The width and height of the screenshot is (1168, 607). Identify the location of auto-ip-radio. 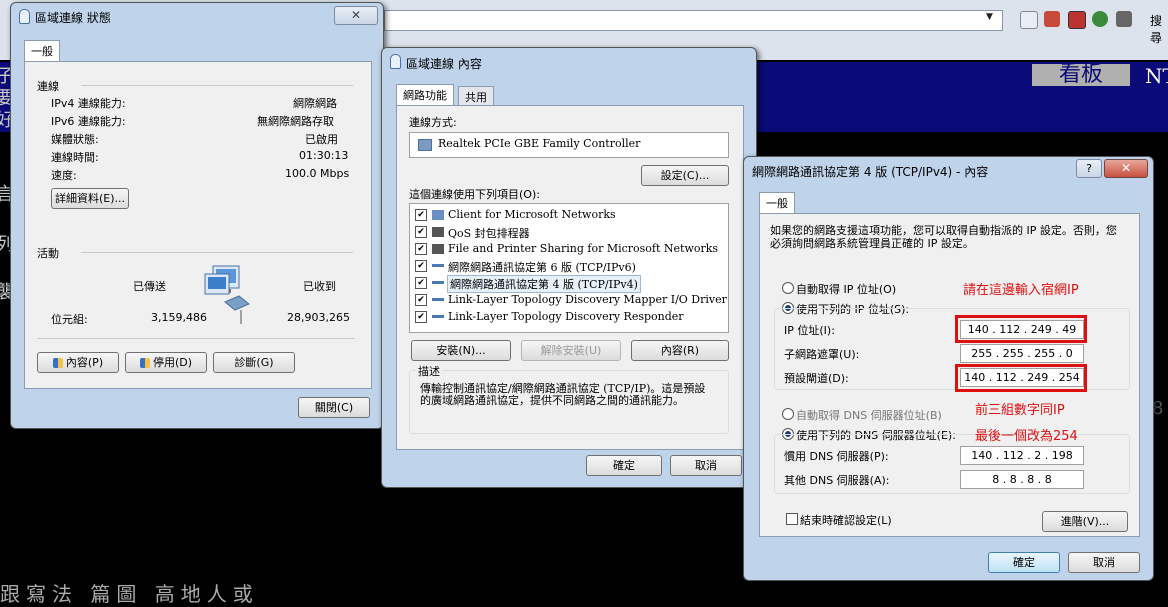
(788, 288).